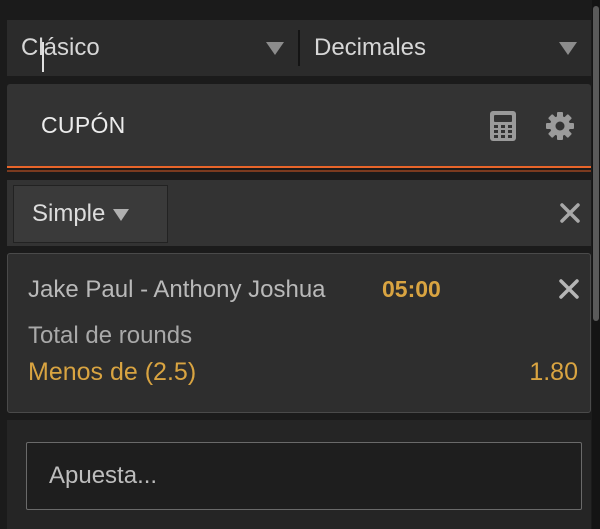 The image size is (600, 529). What do you see at coordinates (177, 289) in the screenshot?
I see `match-name: Jake Paul - Anthony Joshua` at bounding box center [177, 289].